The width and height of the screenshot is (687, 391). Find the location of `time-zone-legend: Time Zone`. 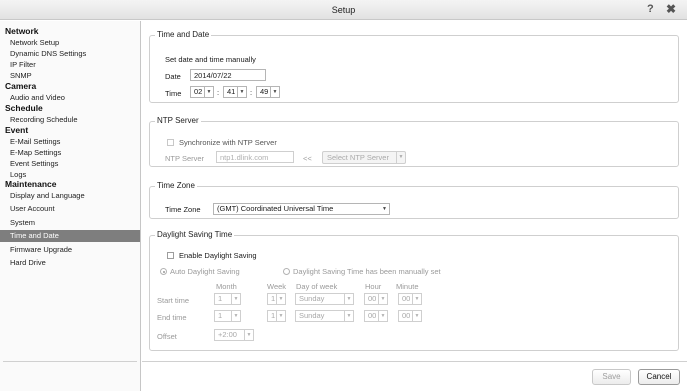

time-zone-legend: Time Zone is located at coordinates (176, 185).